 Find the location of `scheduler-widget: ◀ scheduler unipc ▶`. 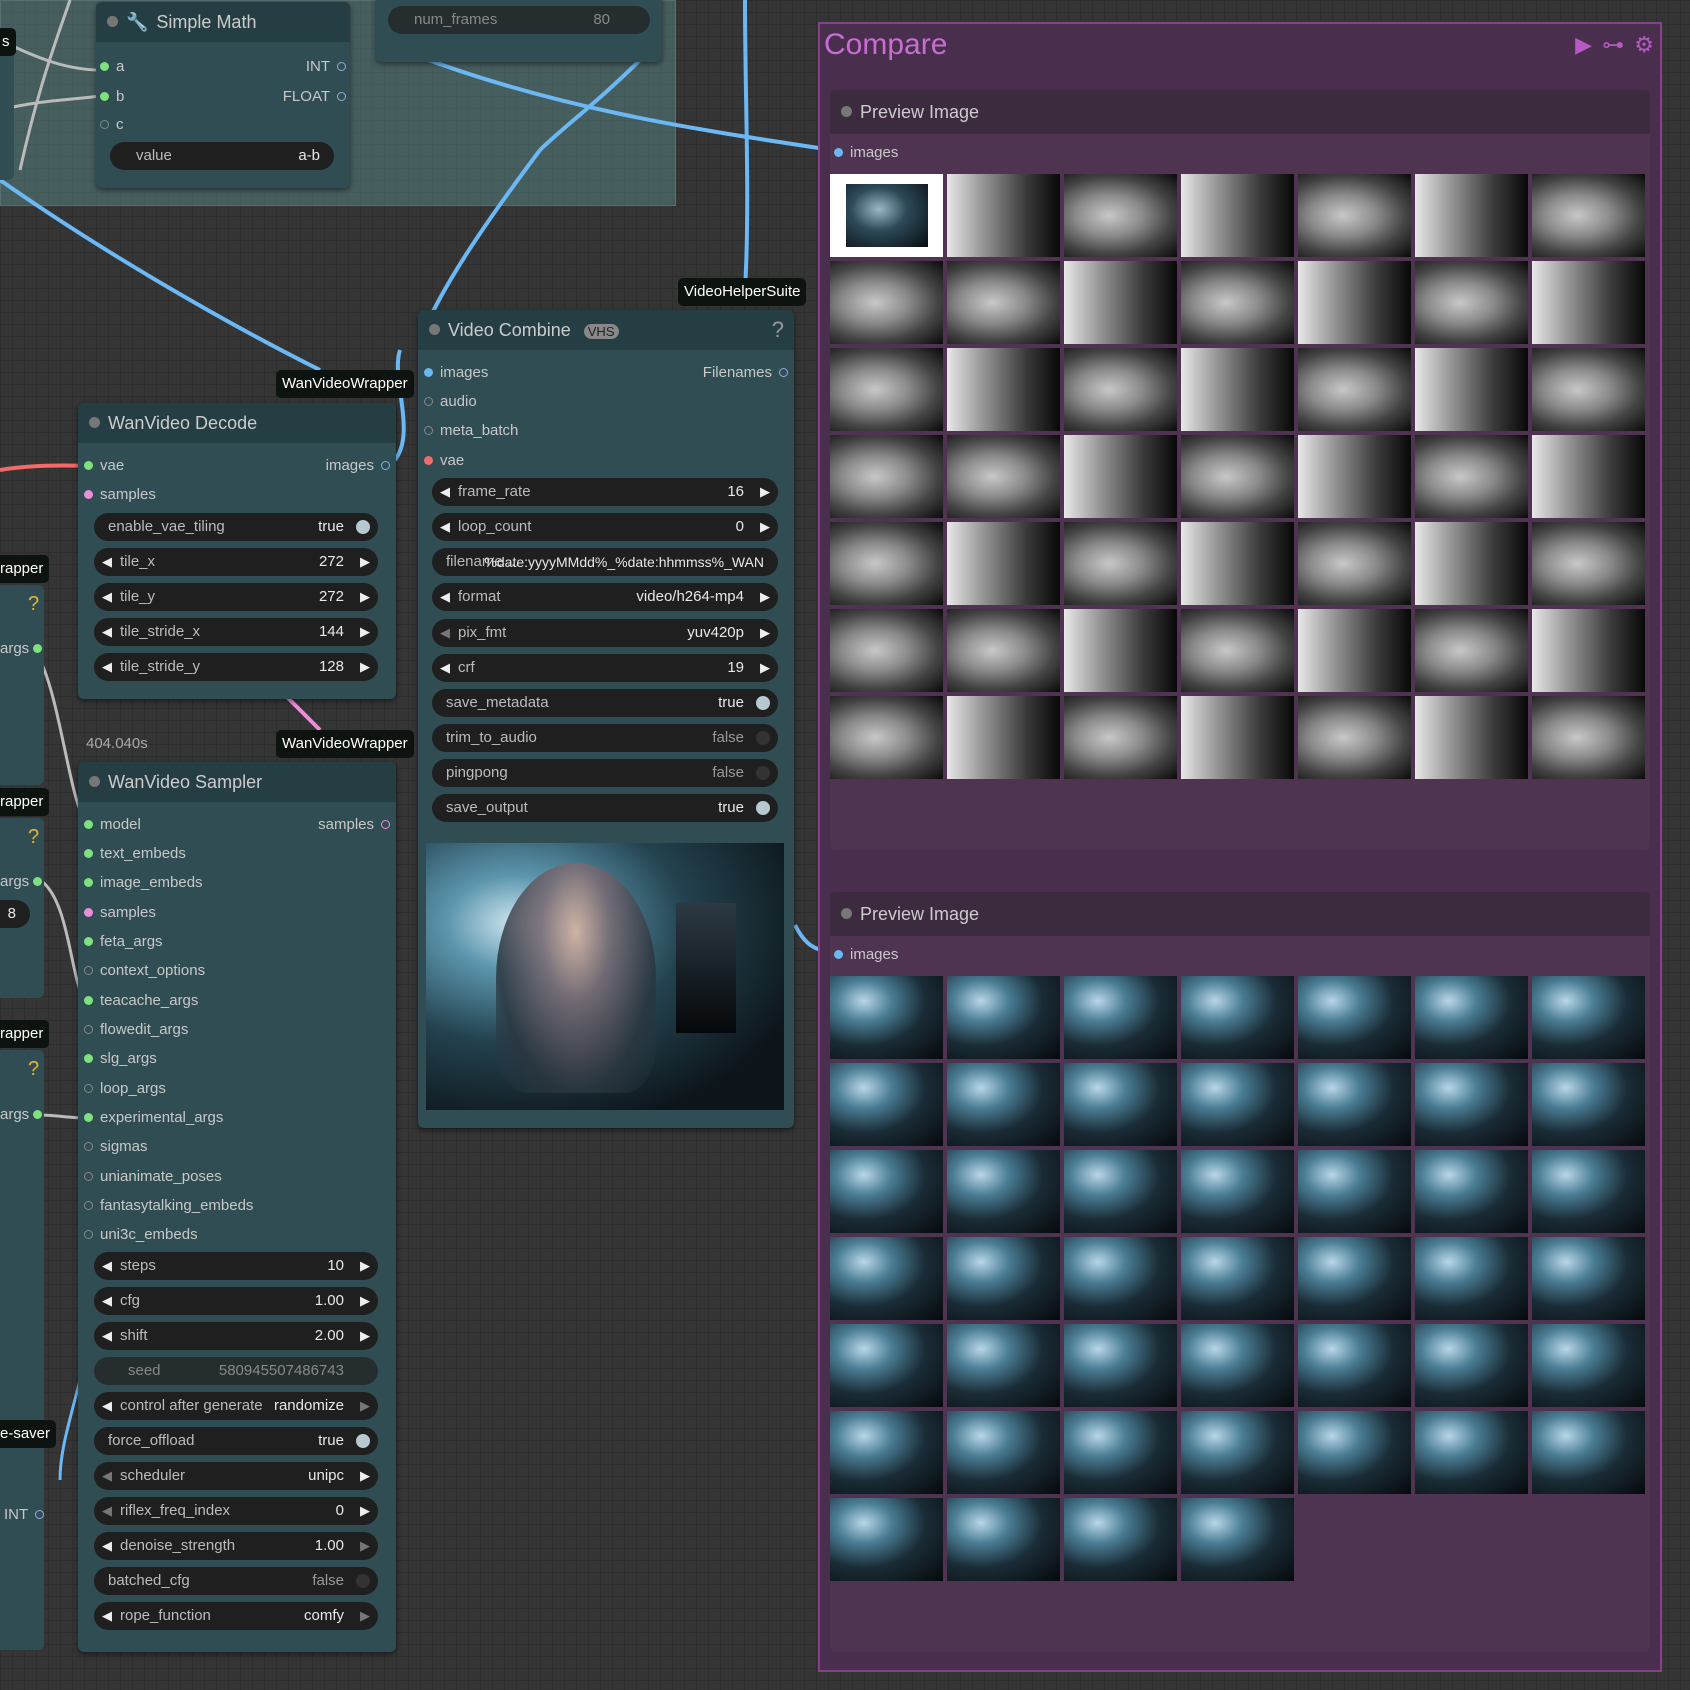

scheduler-widget: ◀ scheduler unipc ▶ is located at coordinates (236, 1476).